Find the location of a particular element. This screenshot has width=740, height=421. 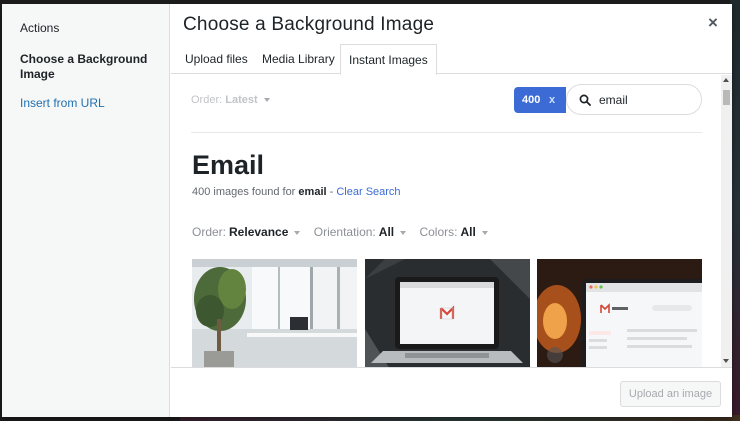

search-field: email is located at coordinates (634, 99).